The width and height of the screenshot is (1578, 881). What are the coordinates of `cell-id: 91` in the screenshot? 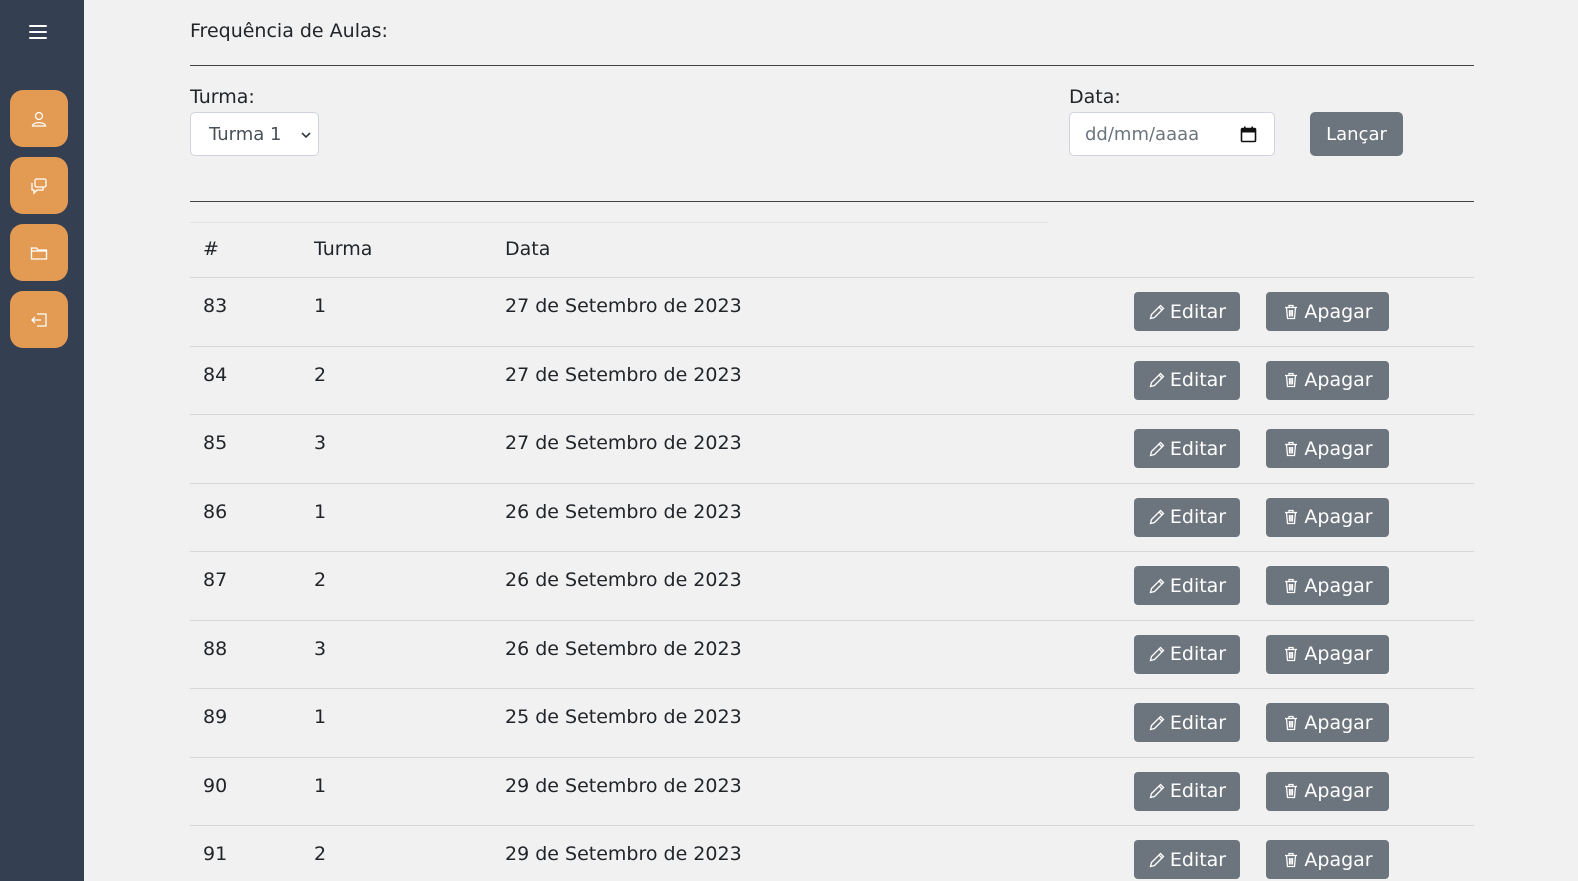 It's located at (215, 854).